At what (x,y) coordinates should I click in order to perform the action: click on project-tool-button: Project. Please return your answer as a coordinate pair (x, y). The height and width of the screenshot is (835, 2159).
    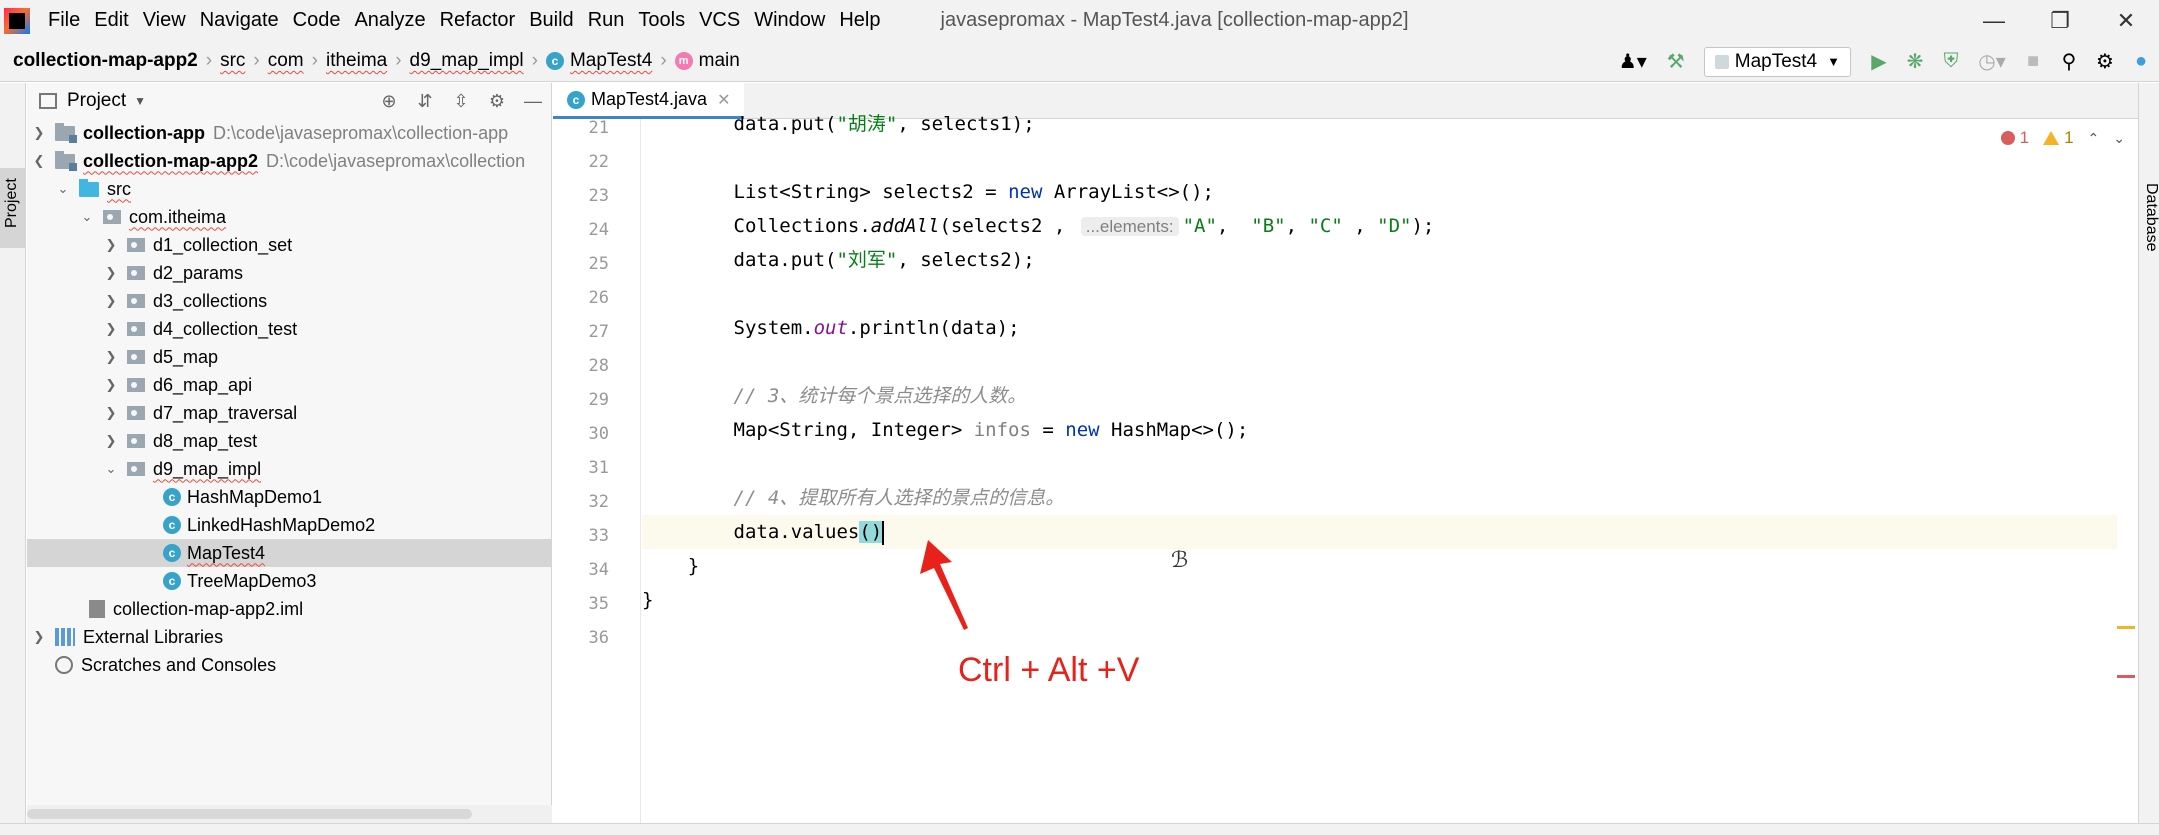
    Looking at the image, I should click on (12, 208).